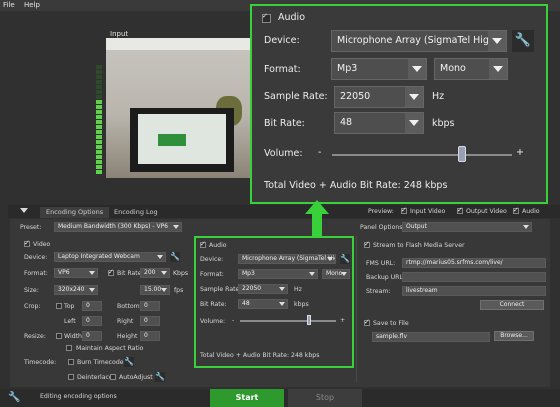  Describe the element at coordinates (386, 277) in the screenshot. I see `backup-url-label: Backup URL:` at that location.